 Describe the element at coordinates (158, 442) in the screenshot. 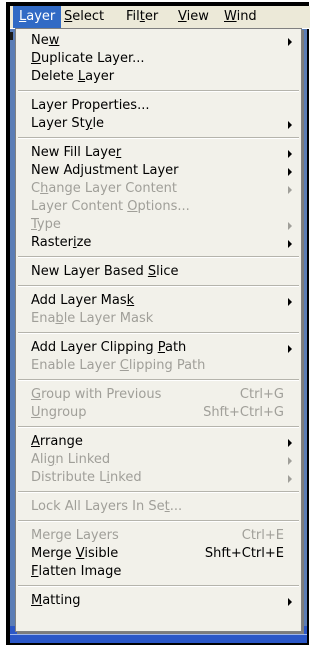

I see `menu-item-arrange: Arrange` at that location.